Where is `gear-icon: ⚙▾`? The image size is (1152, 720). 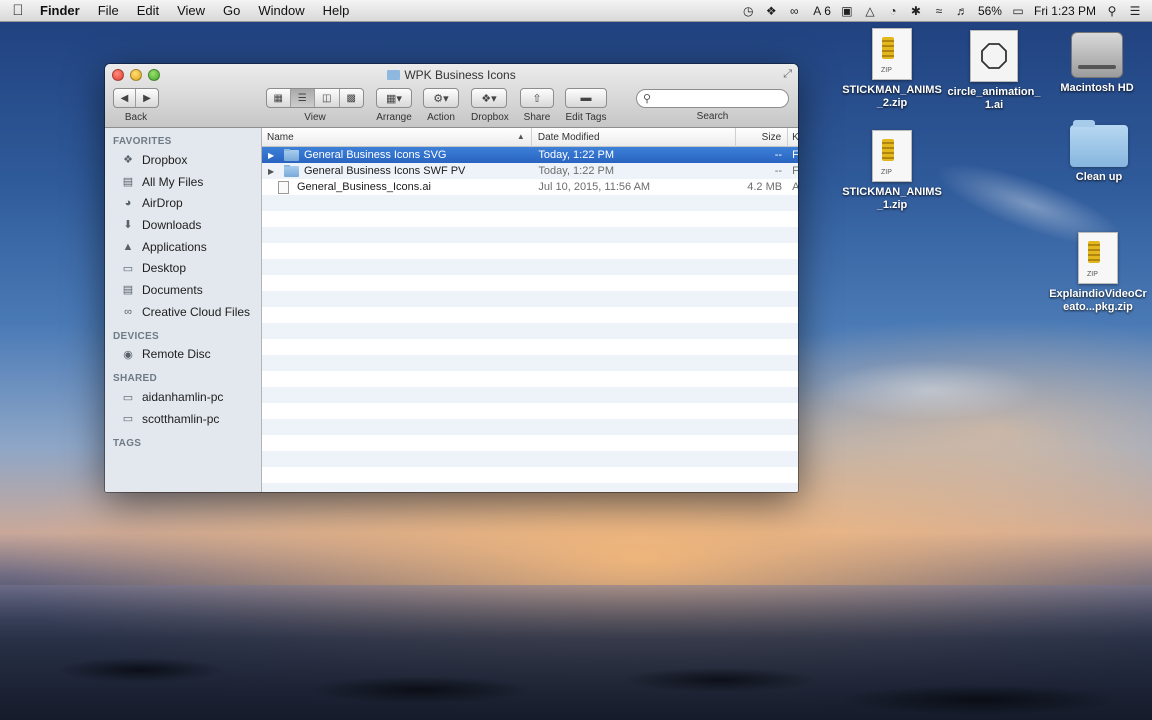 gear-icon: ⚙▾ is located at coordinates (441, 98).